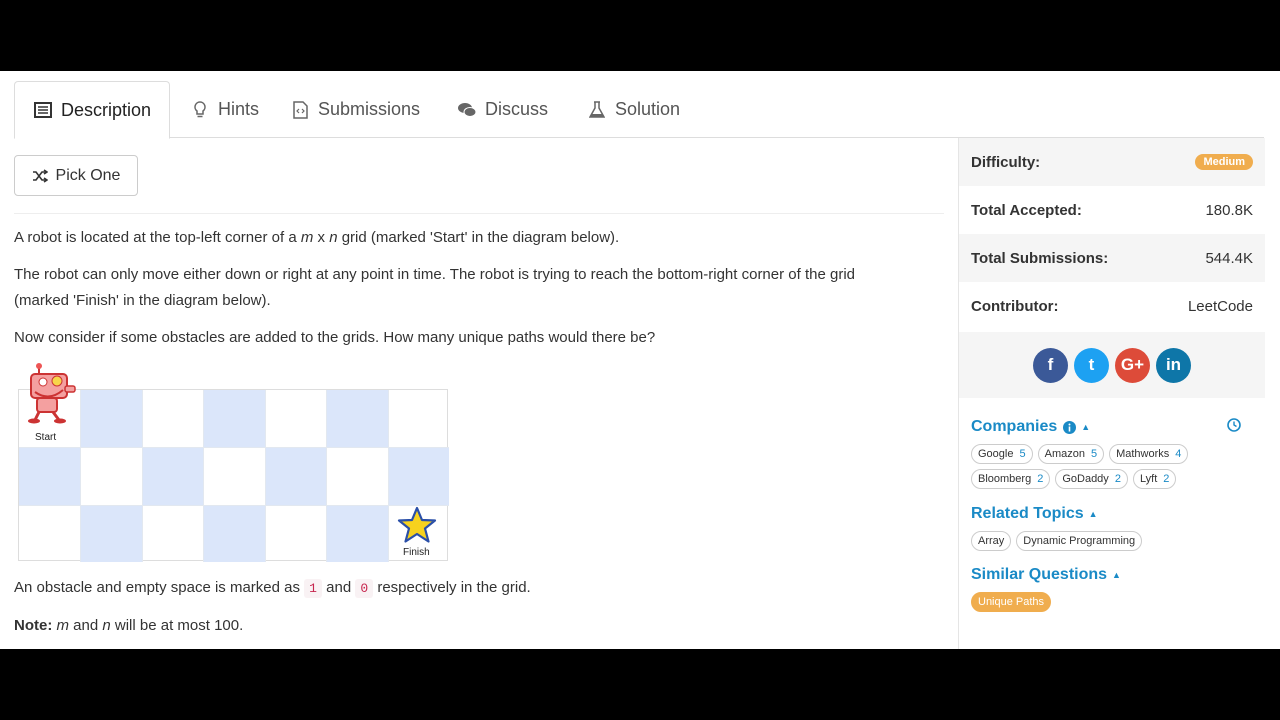 The height and width of the screenshot is (720, 1280). I want to click on twitter-icon: t, so click(1091, 364).